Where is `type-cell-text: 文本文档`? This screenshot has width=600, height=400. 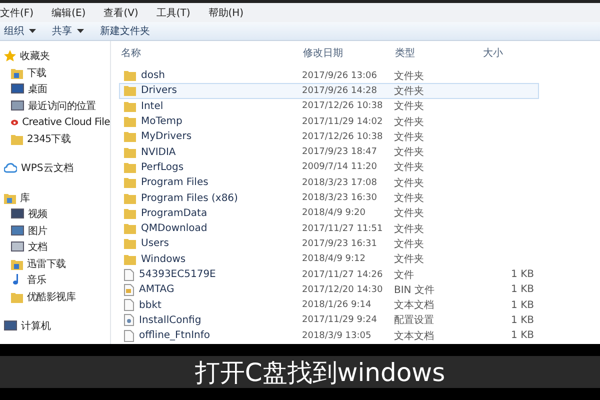
type-cell-text: 文本文档 is located at coordinates (414, 336).